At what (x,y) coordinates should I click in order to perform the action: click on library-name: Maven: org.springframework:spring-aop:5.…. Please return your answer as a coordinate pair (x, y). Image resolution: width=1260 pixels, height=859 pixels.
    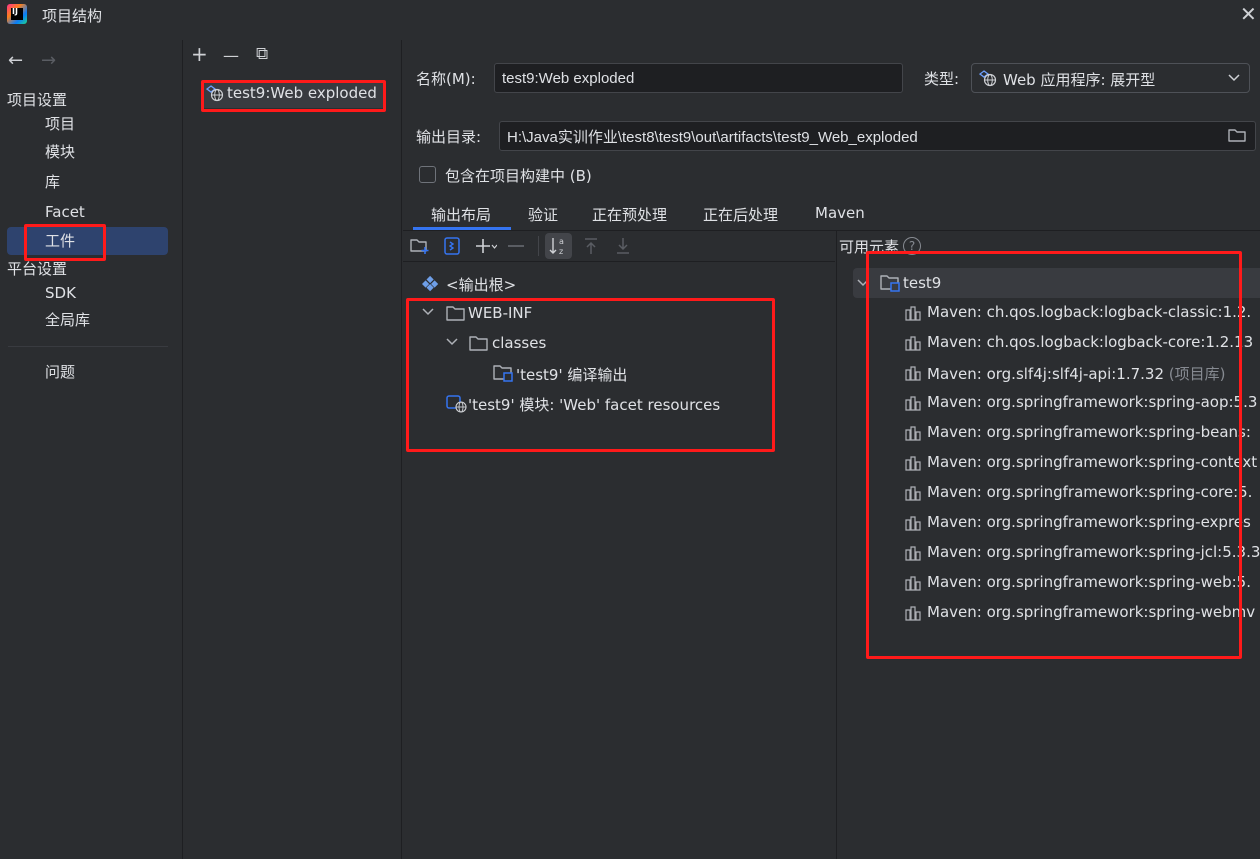
    Looking at the image, I should click on (1092, 402).